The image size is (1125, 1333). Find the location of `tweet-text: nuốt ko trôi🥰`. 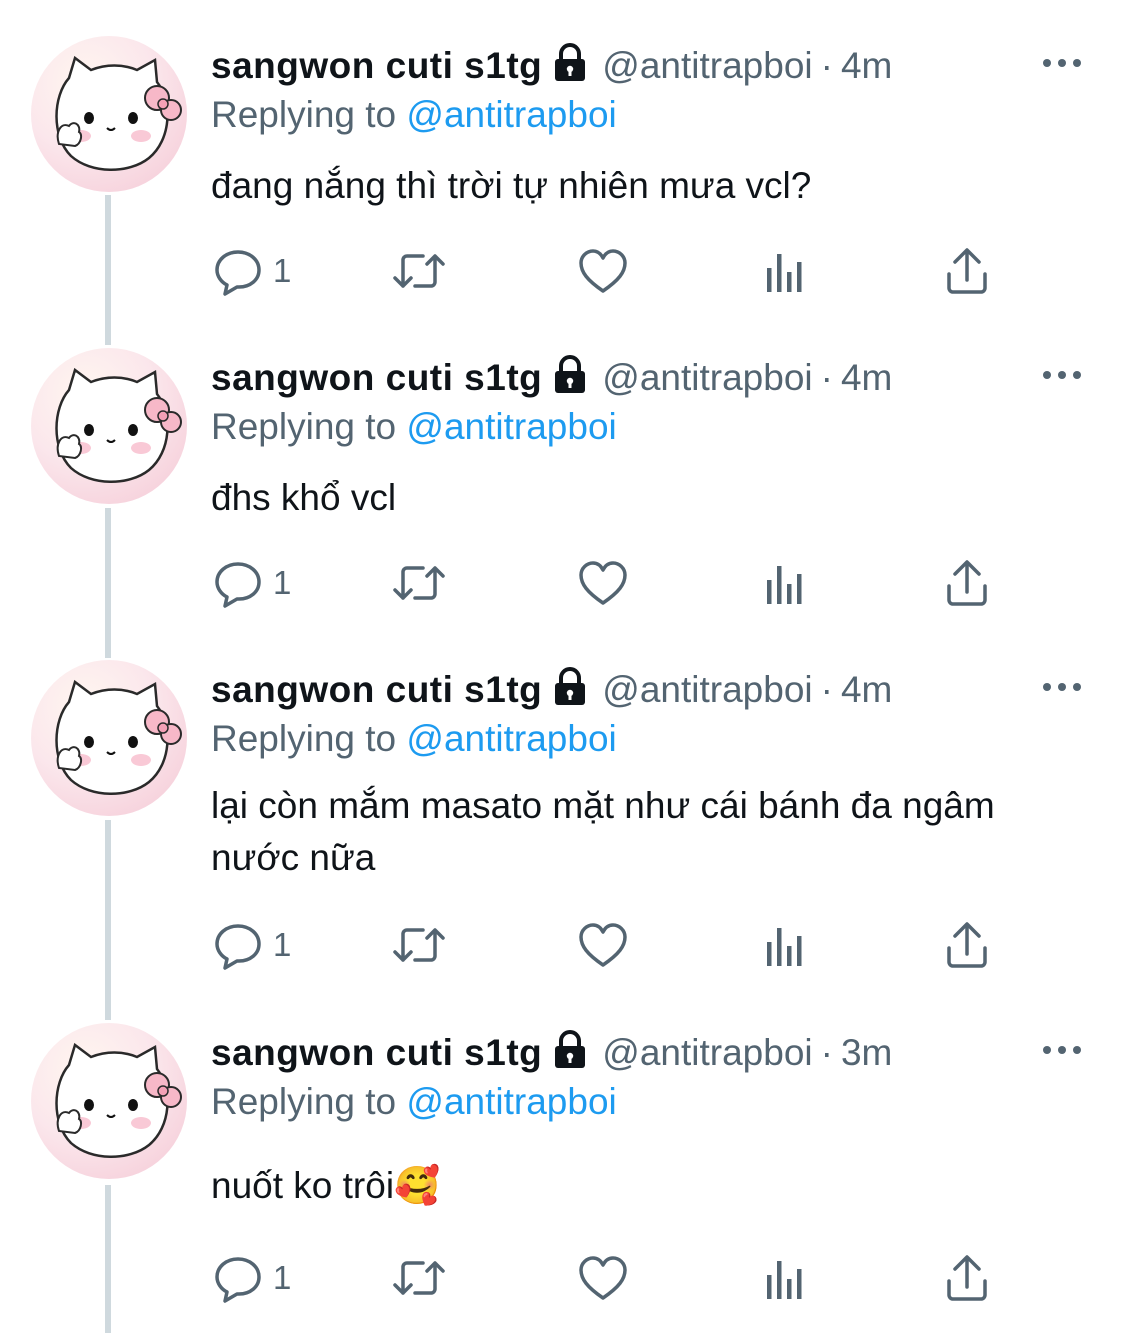

tweet-text: nuốt ko trôi🥰 is located at coordinates (326, 1185).